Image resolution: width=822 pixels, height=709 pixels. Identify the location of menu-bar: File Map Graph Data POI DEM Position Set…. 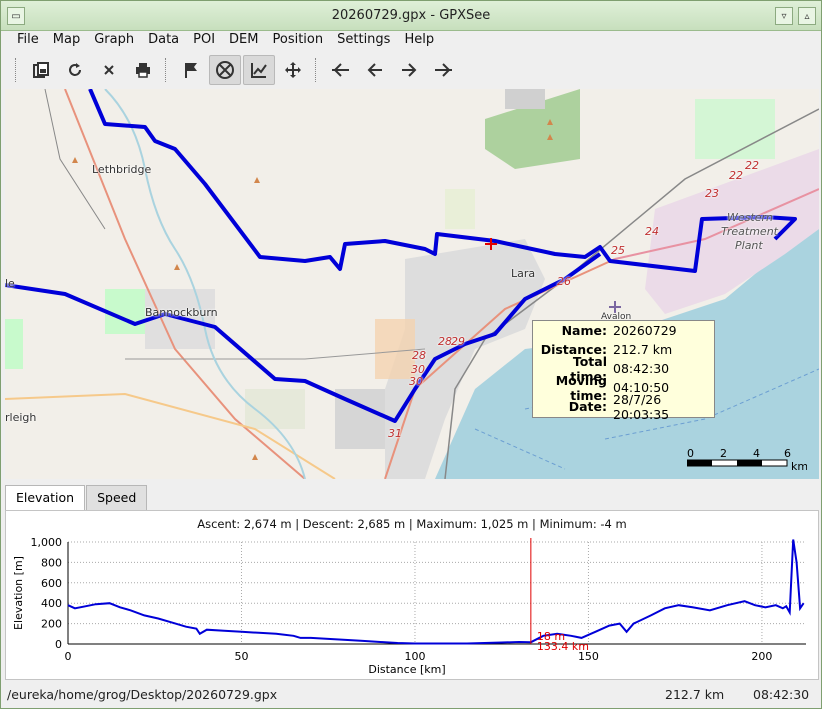
(411, 41).